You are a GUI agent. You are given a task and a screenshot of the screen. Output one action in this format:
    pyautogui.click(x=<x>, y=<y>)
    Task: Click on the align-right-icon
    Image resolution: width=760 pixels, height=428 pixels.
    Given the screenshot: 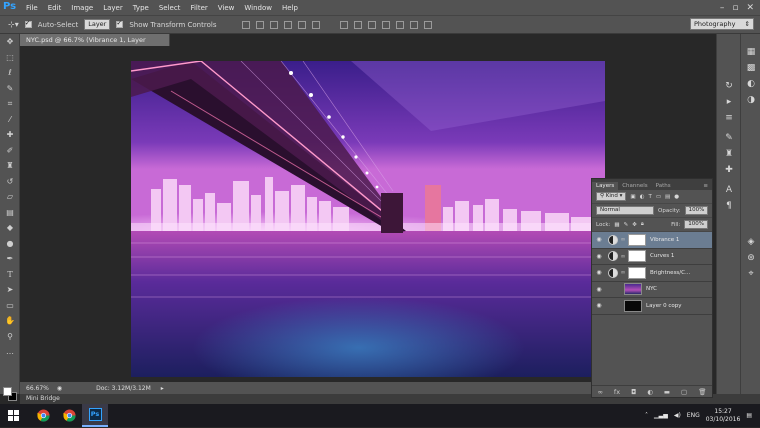 What is the action you would take?
    pyautogui.click(x=316, y=24)
    